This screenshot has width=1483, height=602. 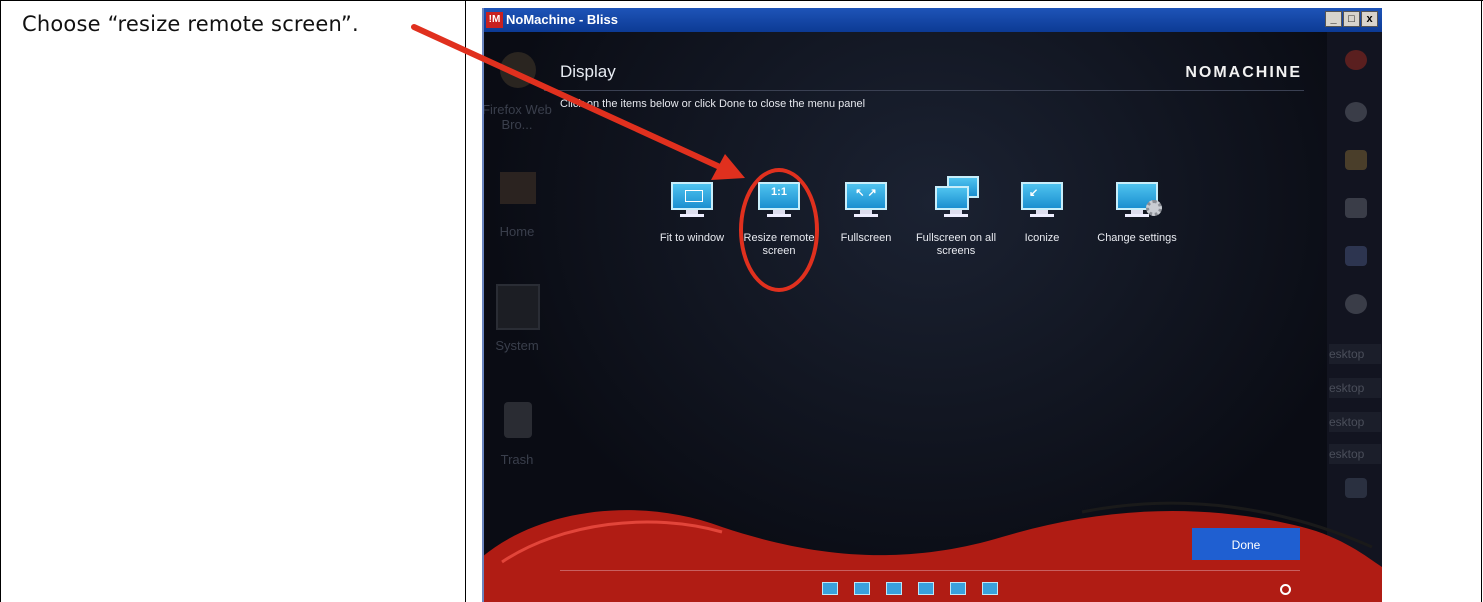 I want to click on window-titlebar: !M NoMachine - Bliss _ □ x, so click(x=932, y=20).